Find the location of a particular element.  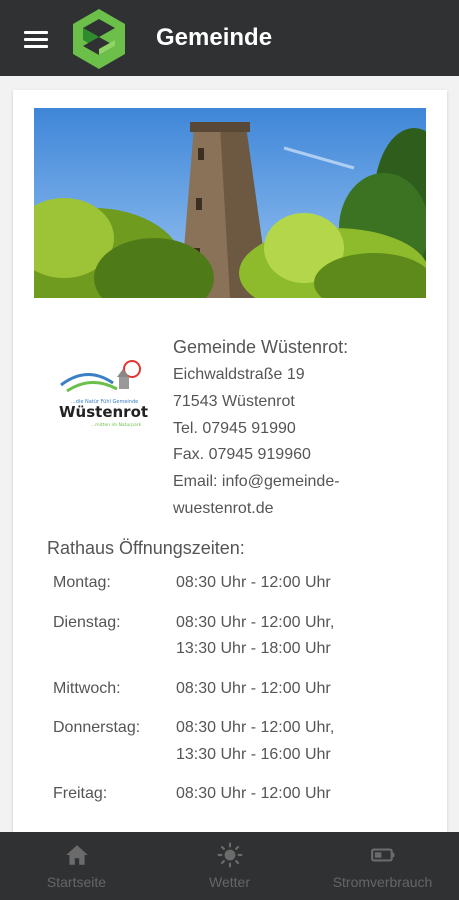

nav-item-wetter: Wetter is located at coordinates (229, 866).